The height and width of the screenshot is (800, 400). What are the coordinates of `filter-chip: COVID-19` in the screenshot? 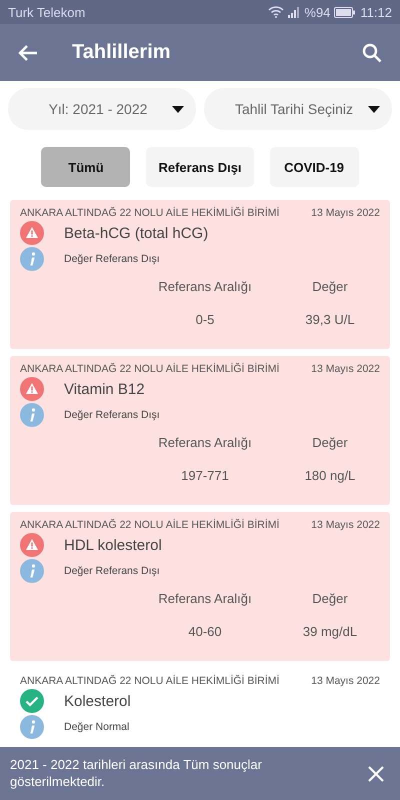 It's located at (314, 167).